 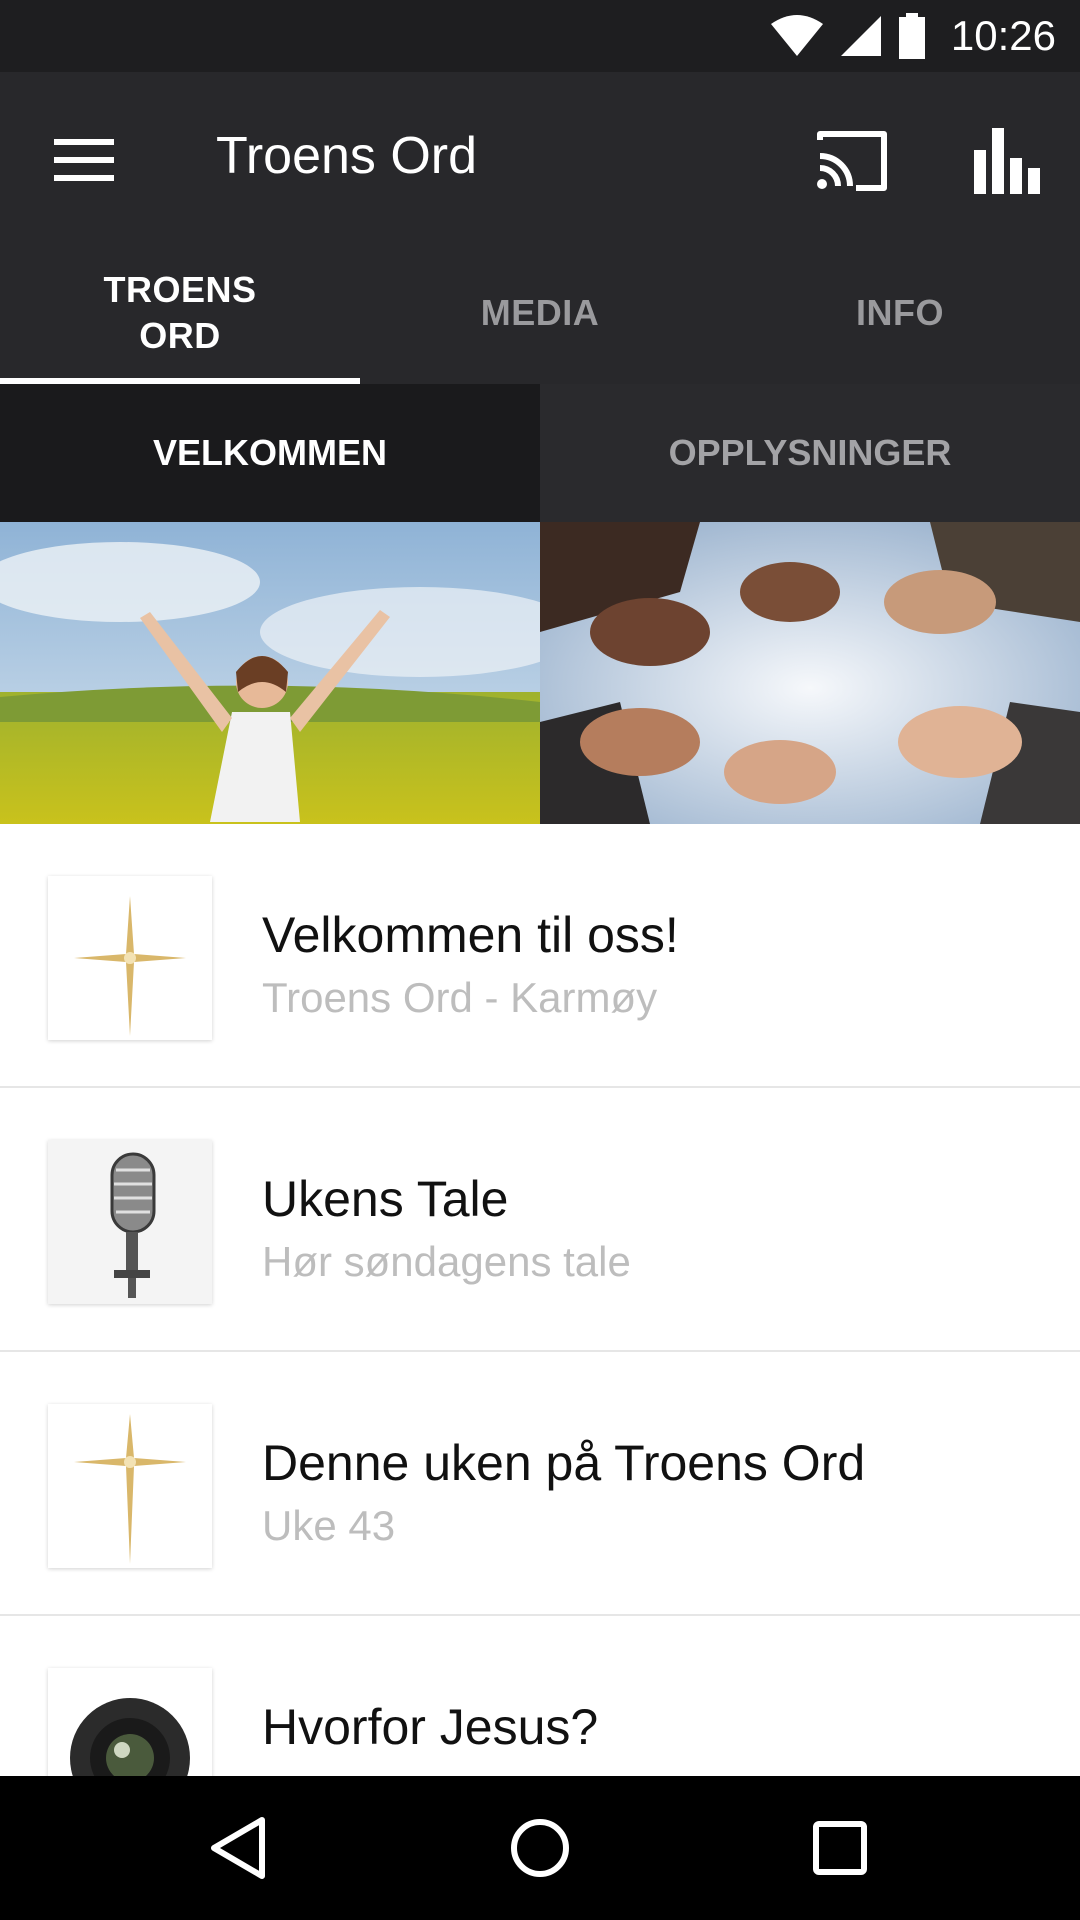 I want to click on tab-label: TROENS ORD, so click(x=180, y=312).